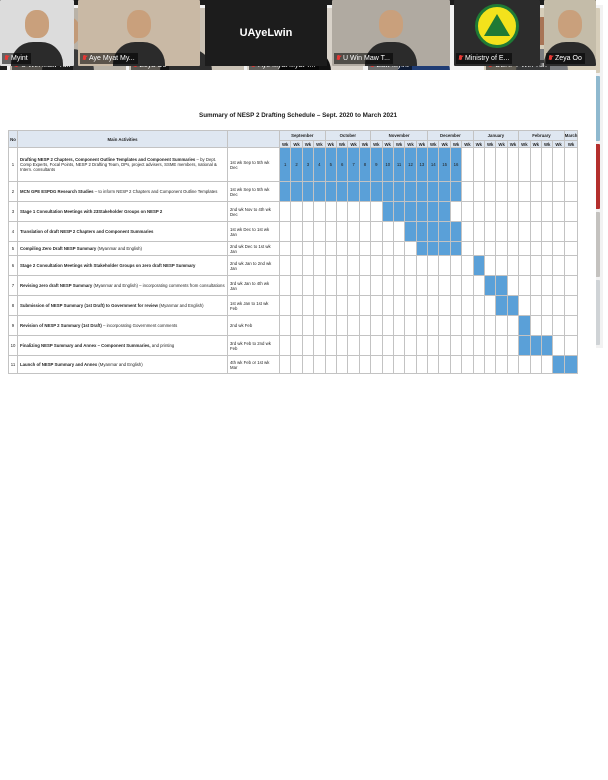  What do you see at coordinates (308, 164) in the screenshot?
I see `gantt-cell-numbered: 3` at bounding box center [308, 164].